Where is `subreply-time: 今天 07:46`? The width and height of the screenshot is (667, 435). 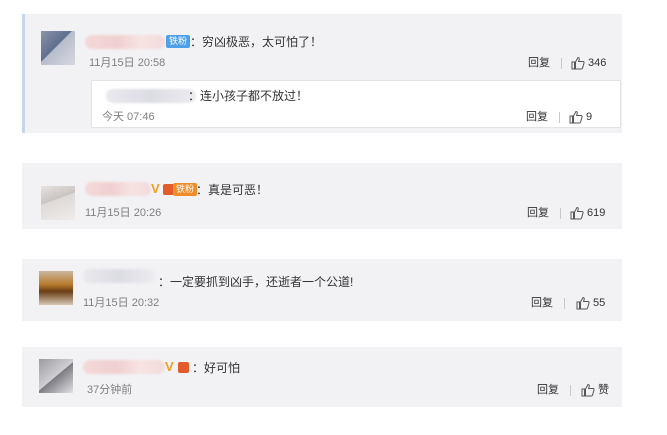
subreply-time: 今天 07:46 is located at coordinates (128, 117).